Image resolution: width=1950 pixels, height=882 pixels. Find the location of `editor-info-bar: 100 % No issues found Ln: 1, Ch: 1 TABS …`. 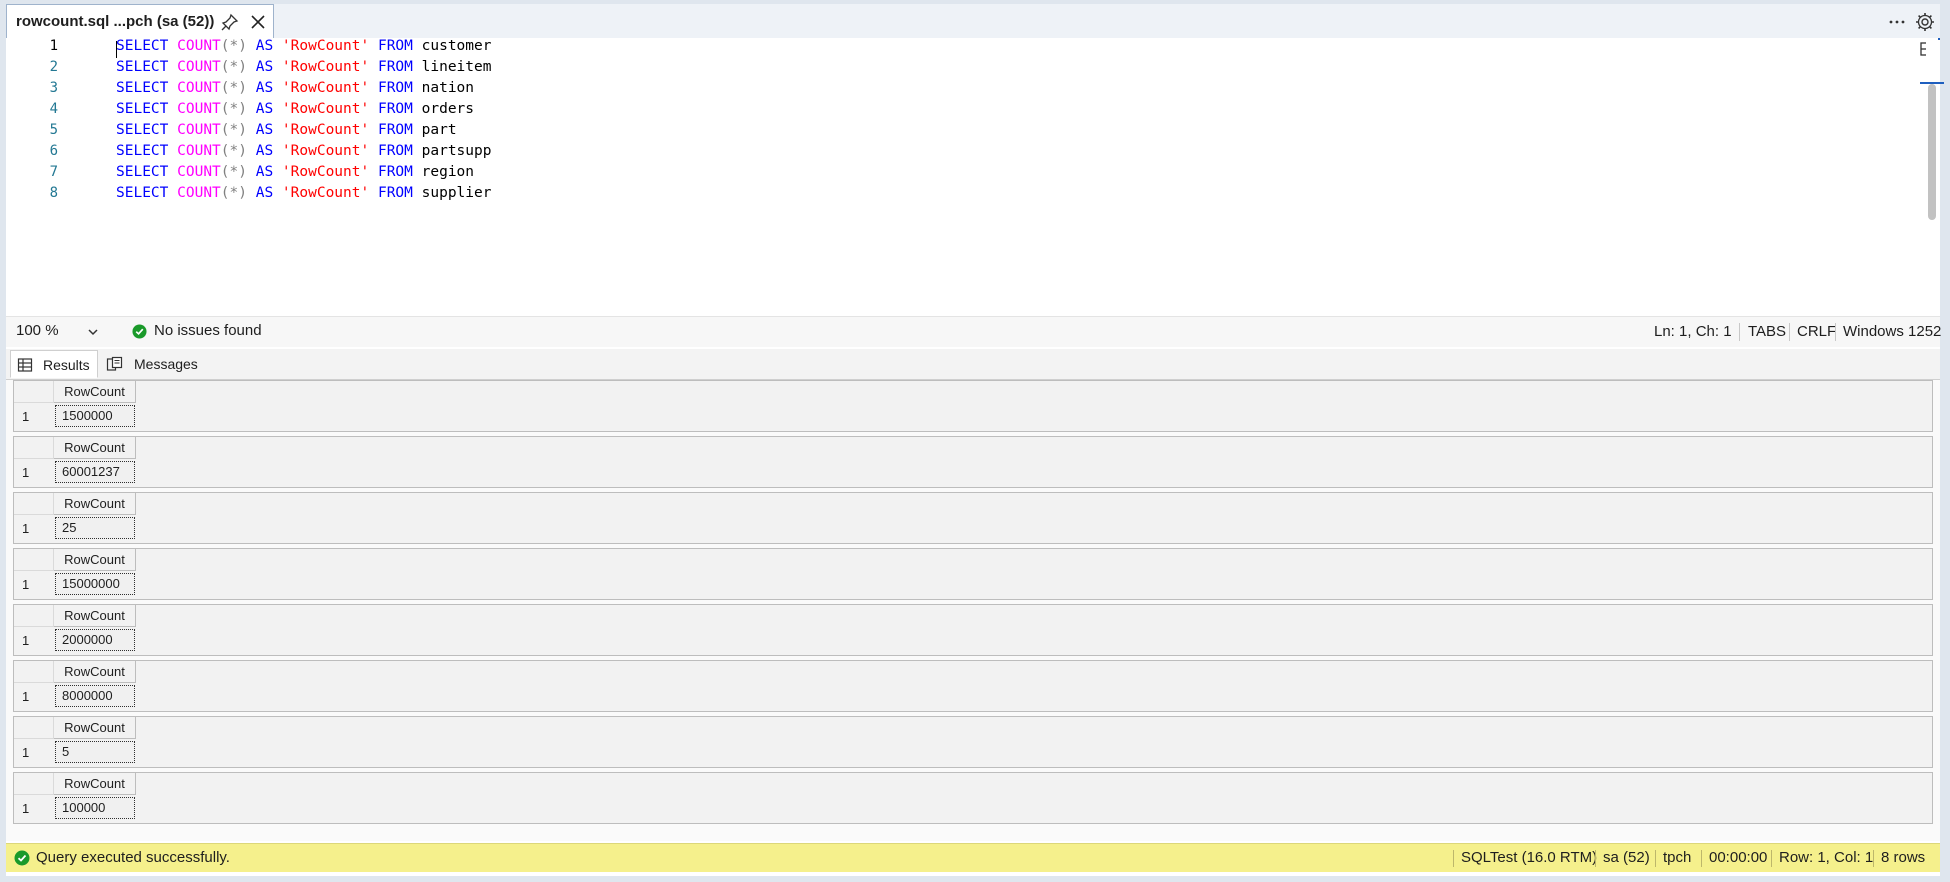

editor-info-bar: 100 % No issues found Ln: 1, Ch: 1 TABS … is located at coordinates (973, 331).